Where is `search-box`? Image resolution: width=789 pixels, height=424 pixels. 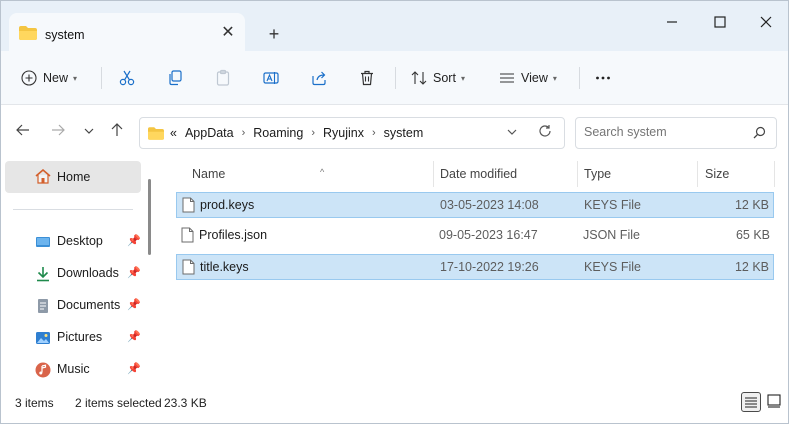
search-box is located at coordinates (676, 133).